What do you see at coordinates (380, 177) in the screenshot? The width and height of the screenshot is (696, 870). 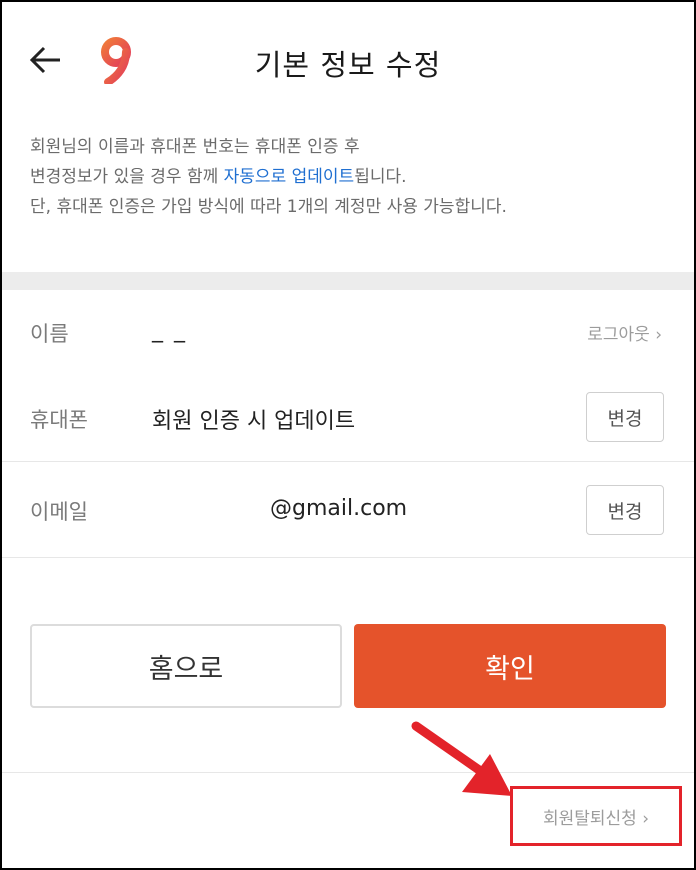 I see `info-line-2-suffix: 됩니다.` at bounding box center [380, 177].